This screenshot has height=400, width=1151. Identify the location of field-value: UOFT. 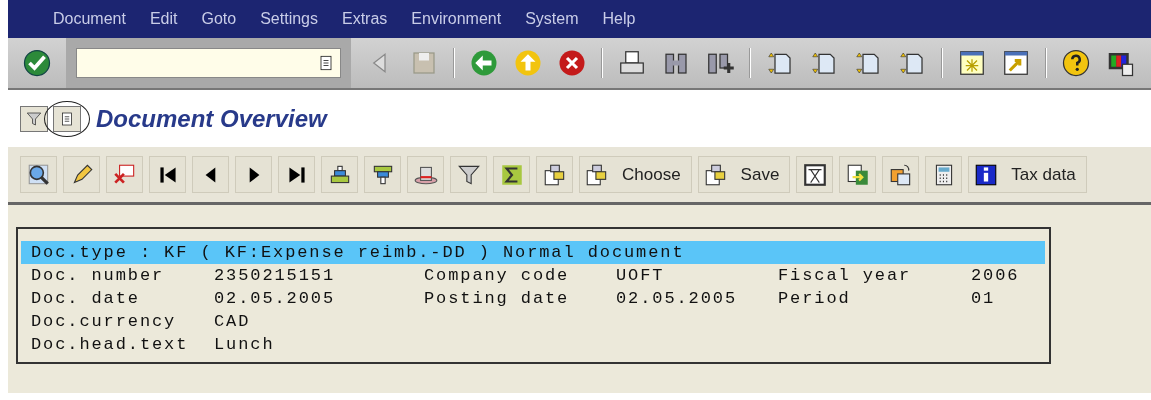
(641, 276).